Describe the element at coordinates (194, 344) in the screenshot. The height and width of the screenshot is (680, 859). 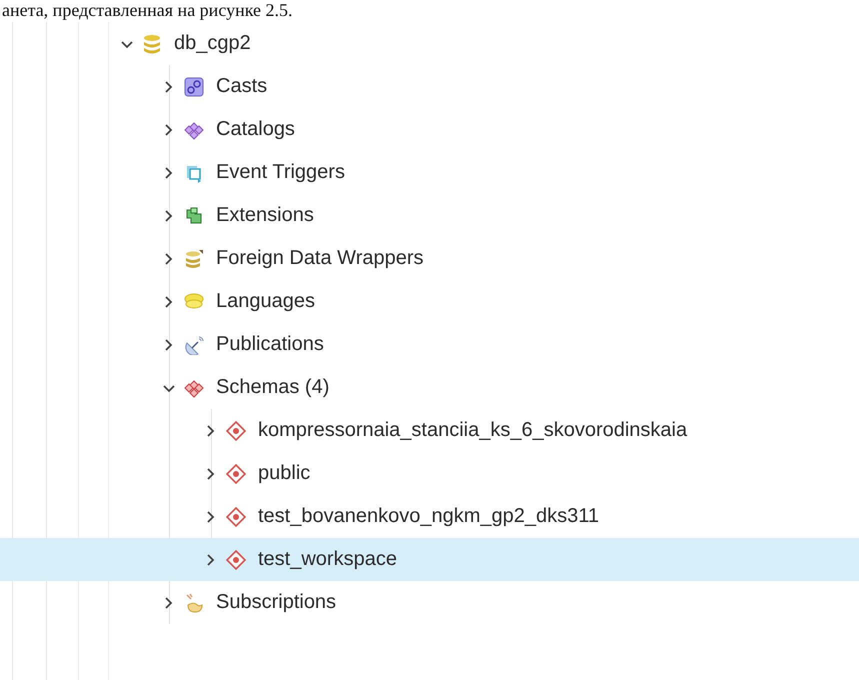
I see `satellite-dish-icon` at that location.